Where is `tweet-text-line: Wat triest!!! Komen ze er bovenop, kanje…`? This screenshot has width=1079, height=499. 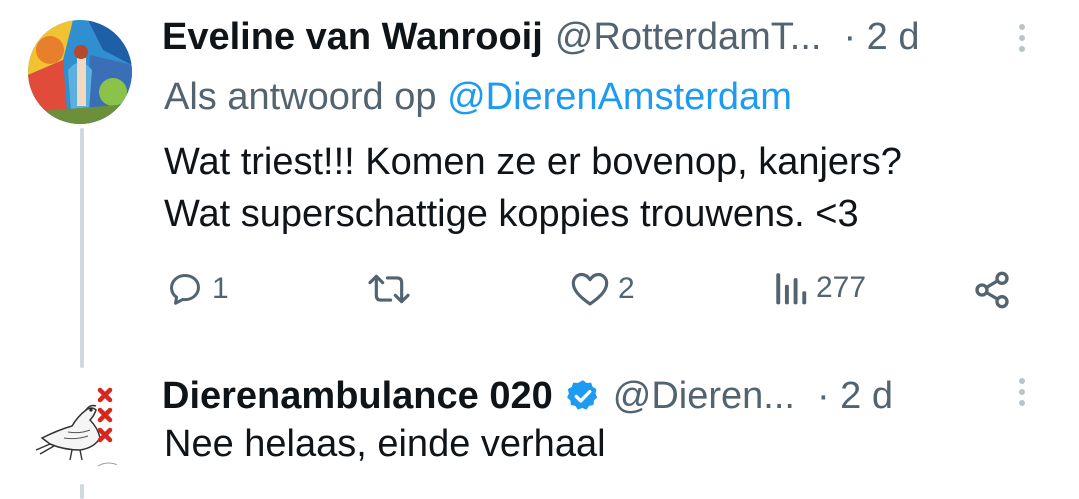 tweet-text-line: Wat triest!!! Komen ze er bovenop, kanje… is located at coordinates (533, 162).